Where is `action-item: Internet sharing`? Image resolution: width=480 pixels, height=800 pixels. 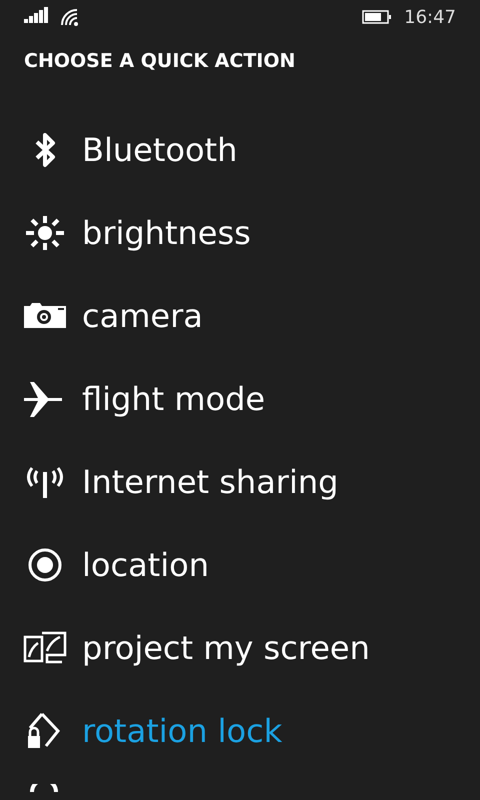 action-item: Internet sharing is located at coordinates (210, 481).